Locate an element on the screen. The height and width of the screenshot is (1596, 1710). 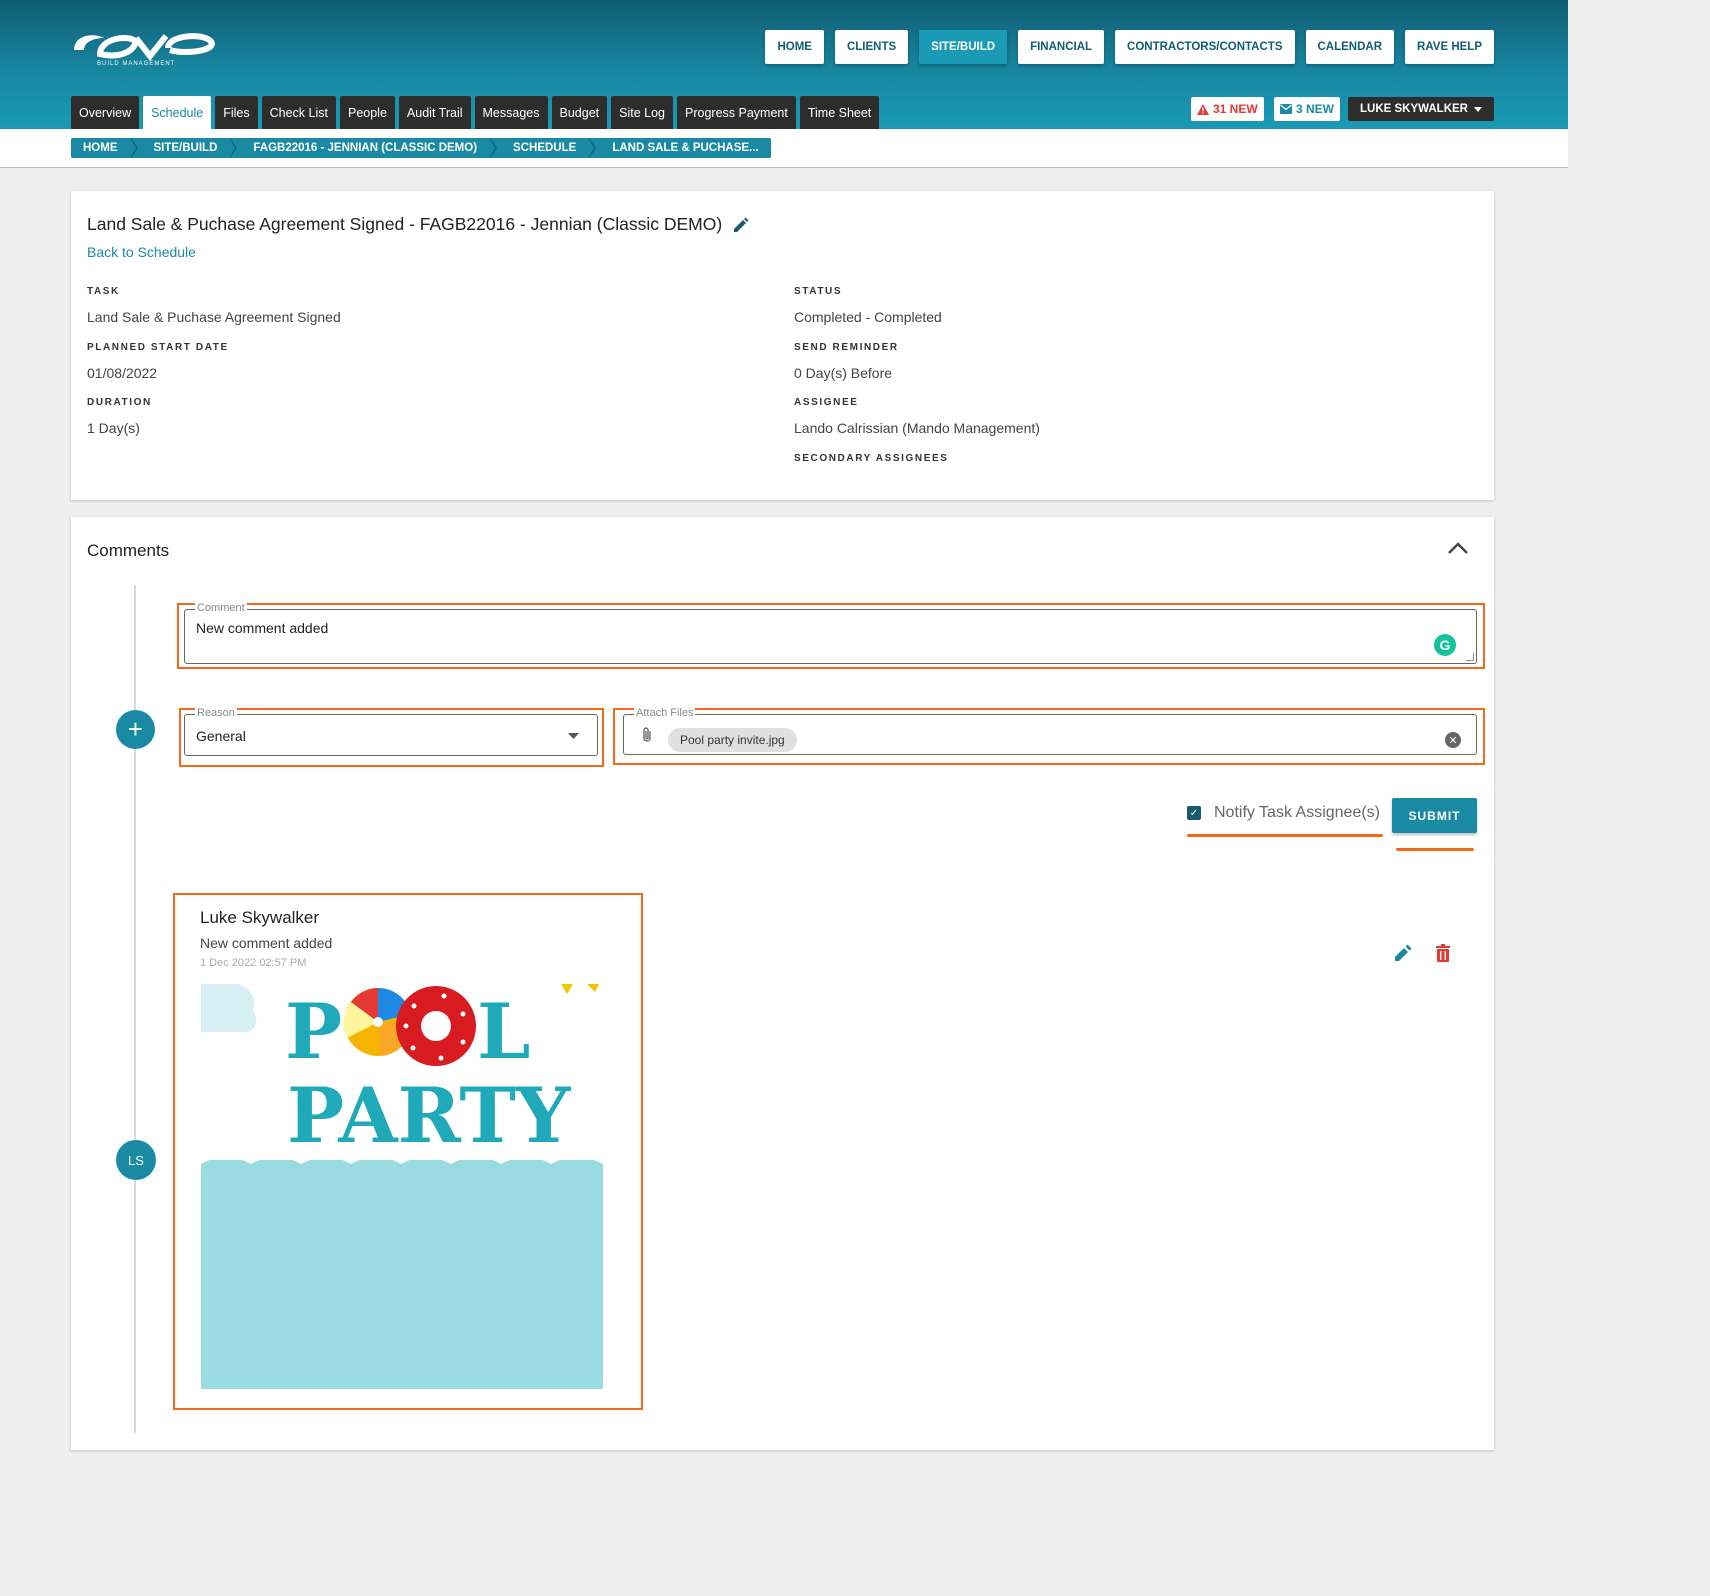
back-to-schedule-link: Back to Schedule is located at coordinates (141, 252).